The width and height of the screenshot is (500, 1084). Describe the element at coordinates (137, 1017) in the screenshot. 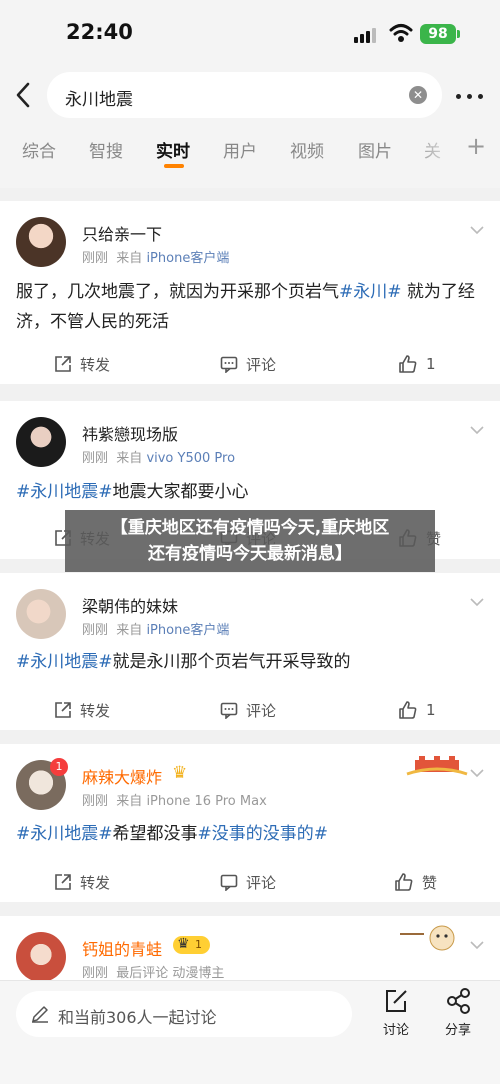

I see `discussion-placeholder: 和当前306人一起讨论` at that location.